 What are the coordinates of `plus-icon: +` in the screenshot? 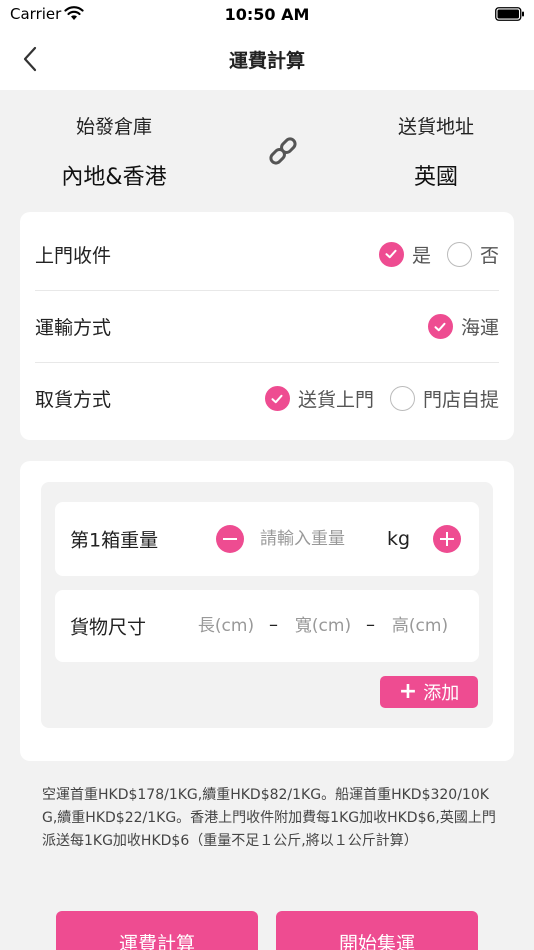 It's located at (408, 691).